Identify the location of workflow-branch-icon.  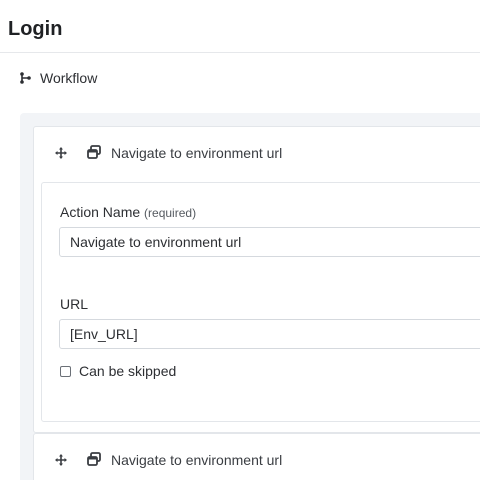
(25, 78).